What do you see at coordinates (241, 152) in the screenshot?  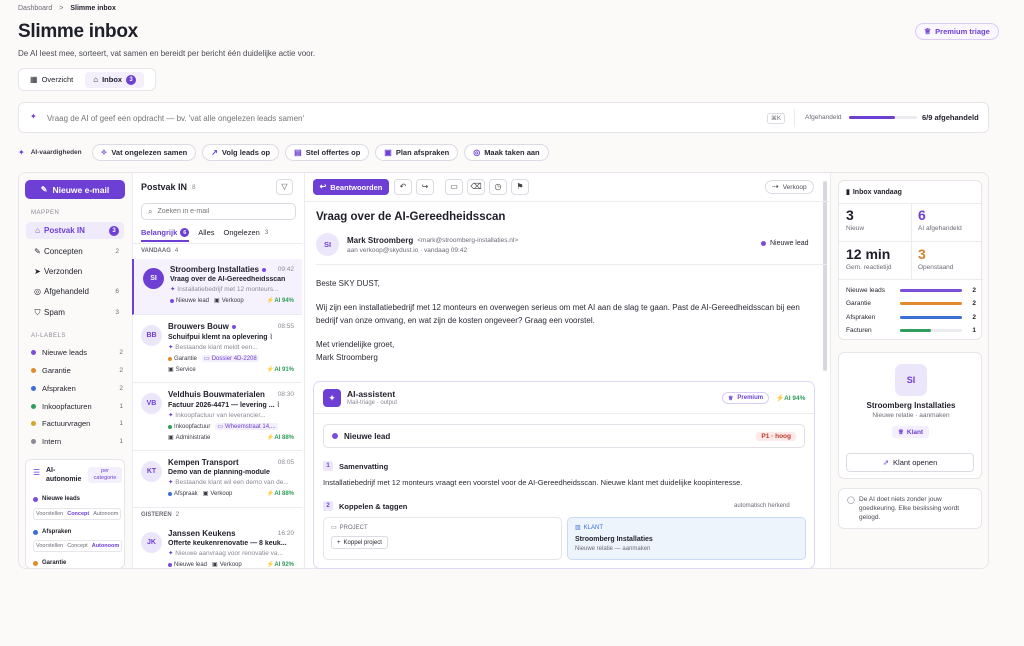 I see `skill-follow-leads: ↗ Volg leads op` at bounding box center [241, 152].